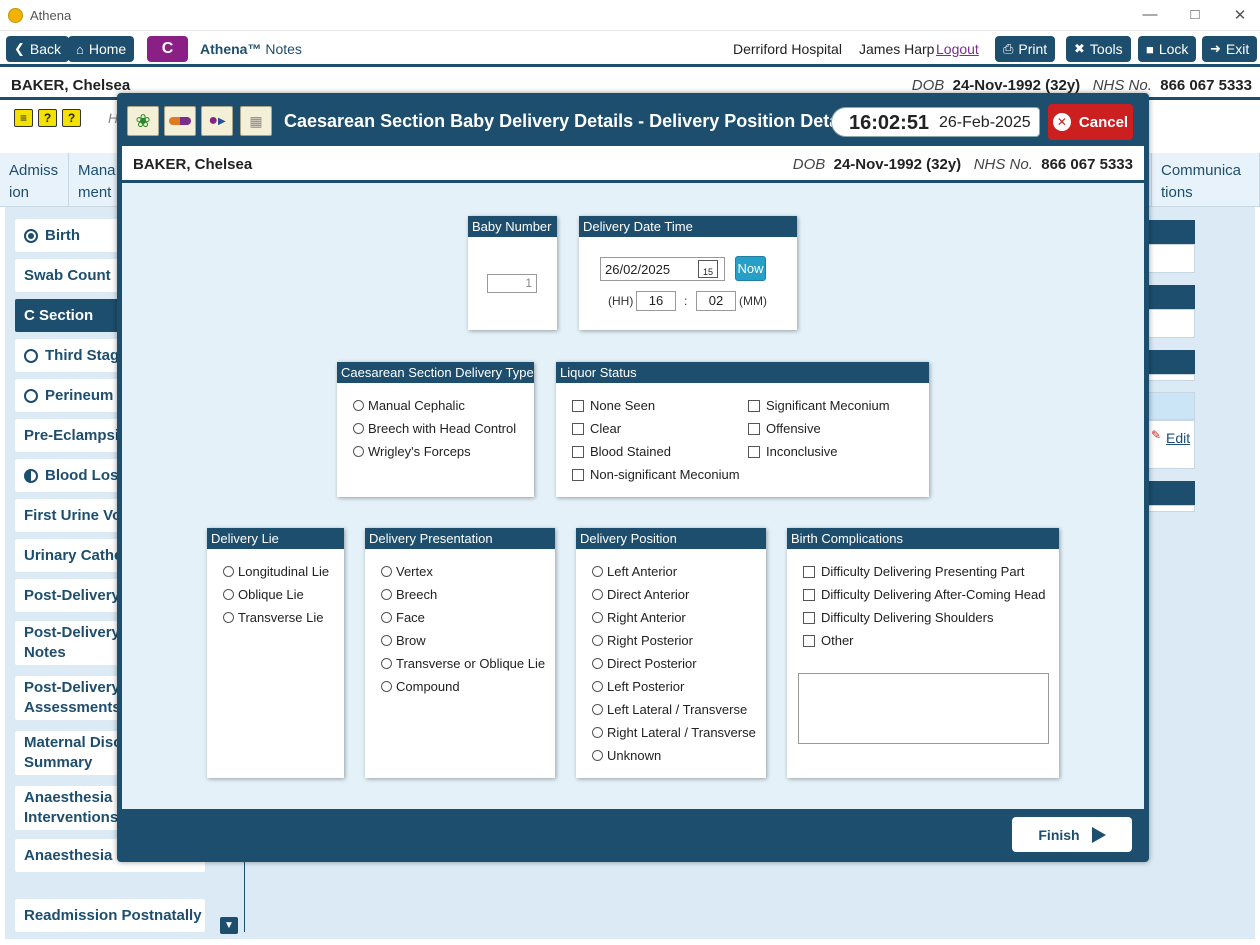  I want to click on c-button: C, so click(167, 49).